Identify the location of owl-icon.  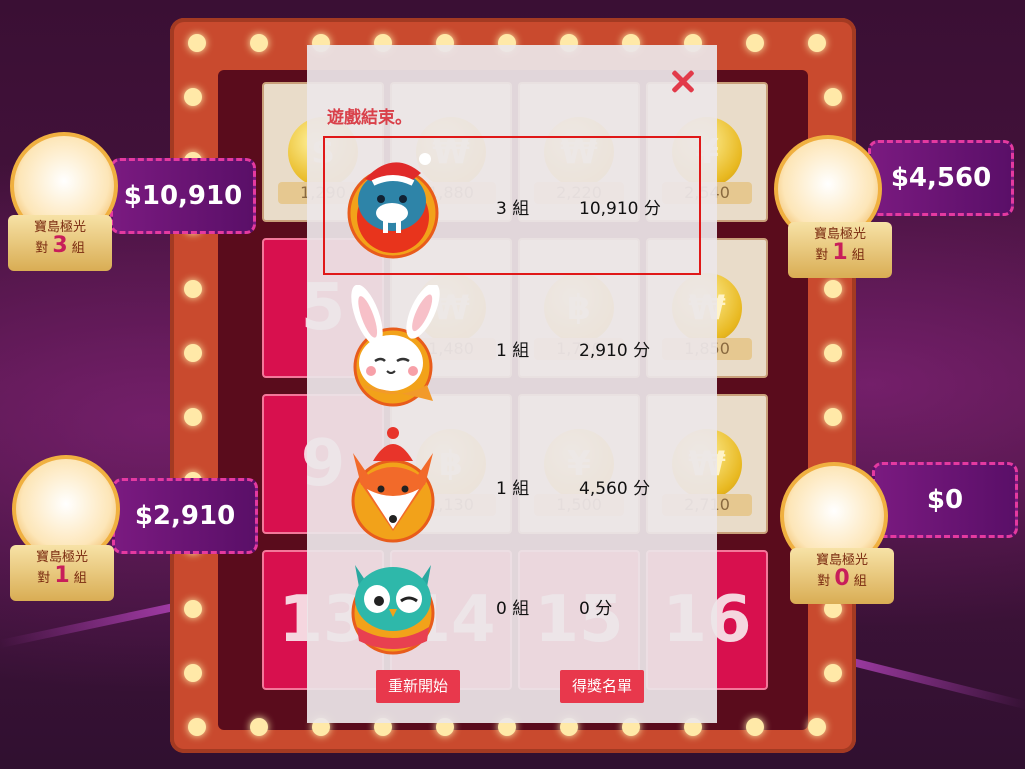
(393, 610).